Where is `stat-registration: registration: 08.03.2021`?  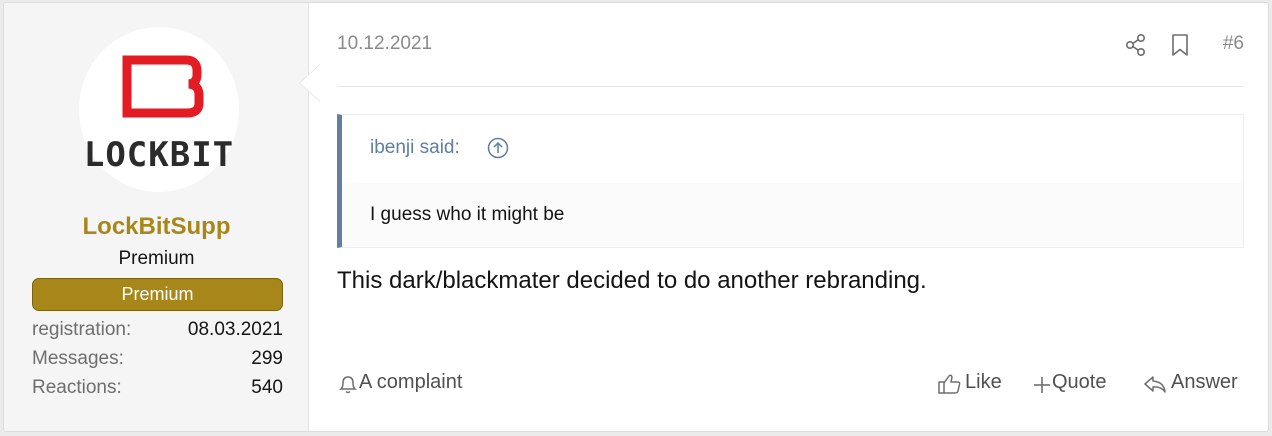 stat-registration: registration: 08.03.2021 is located at coordinates (157, 332).